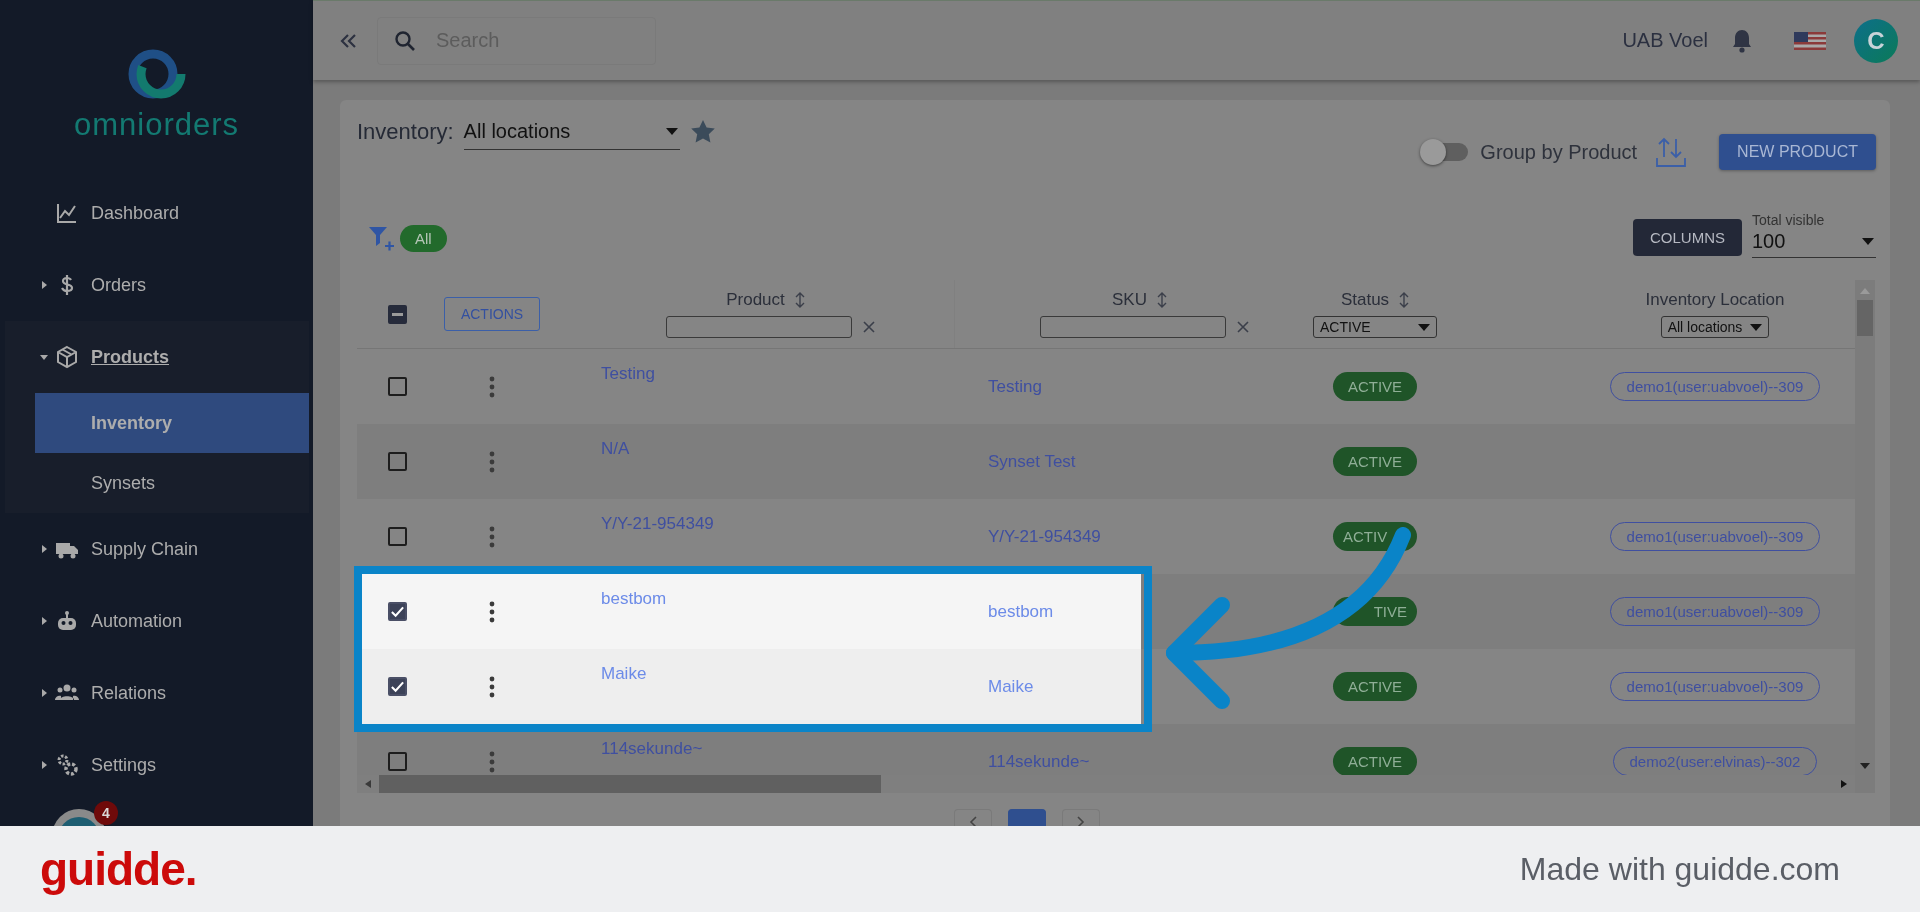  What do you see at coordinates (118, 869) in the screenshot?
I see `brand-logo-text: guidde.` at bounding box center [118, 869].